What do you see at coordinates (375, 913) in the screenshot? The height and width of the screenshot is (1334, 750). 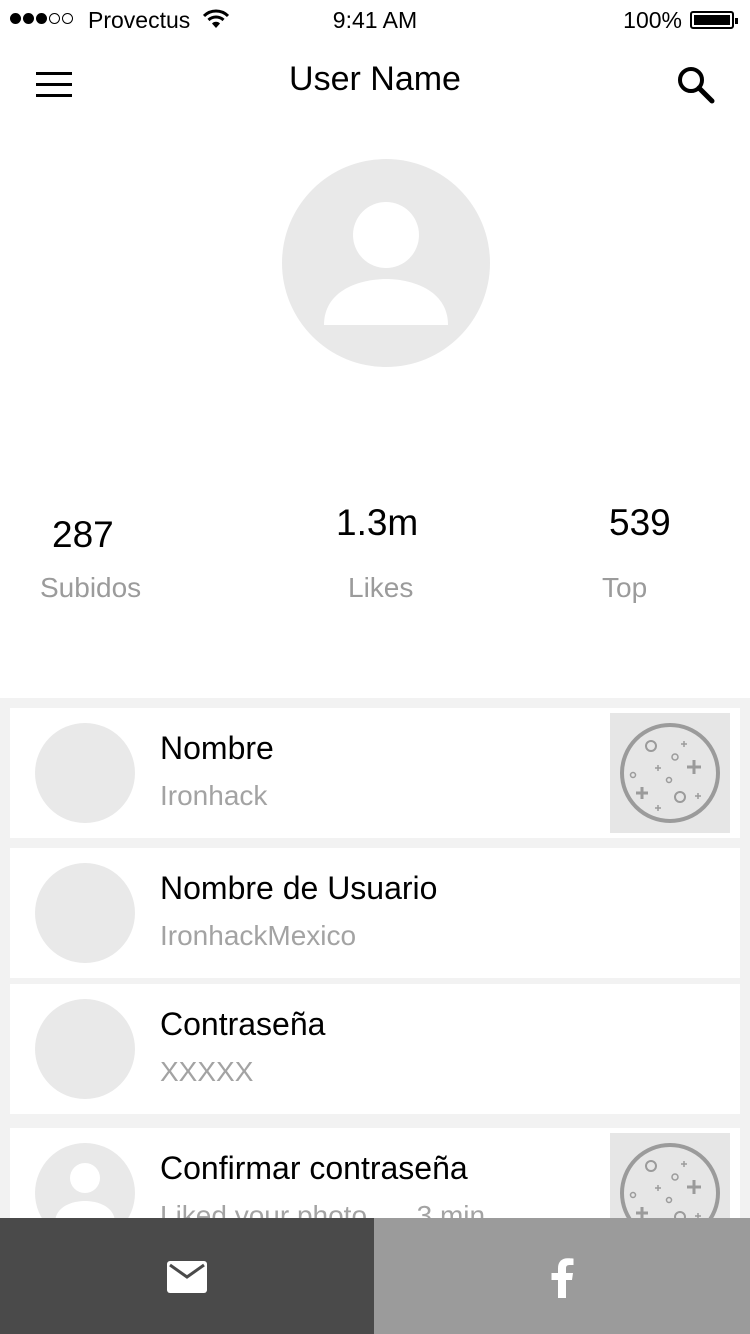 I see `list-item-nombre-de-usuario: Nombre de Usuario IronhackMexico` at bounding box center [375, 913].